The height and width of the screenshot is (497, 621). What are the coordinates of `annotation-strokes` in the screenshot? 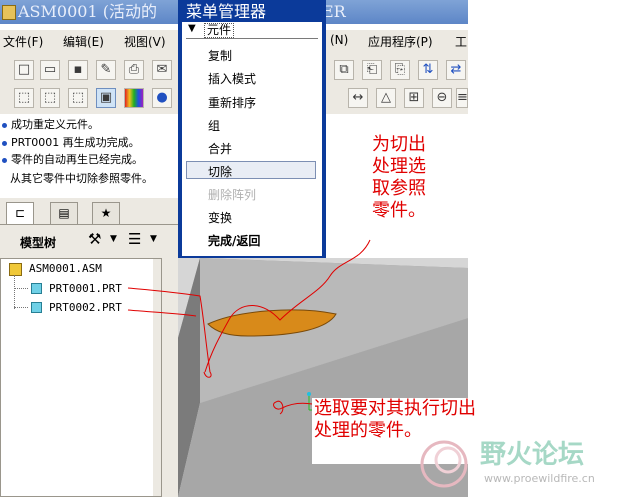 It's located at (249, 327).